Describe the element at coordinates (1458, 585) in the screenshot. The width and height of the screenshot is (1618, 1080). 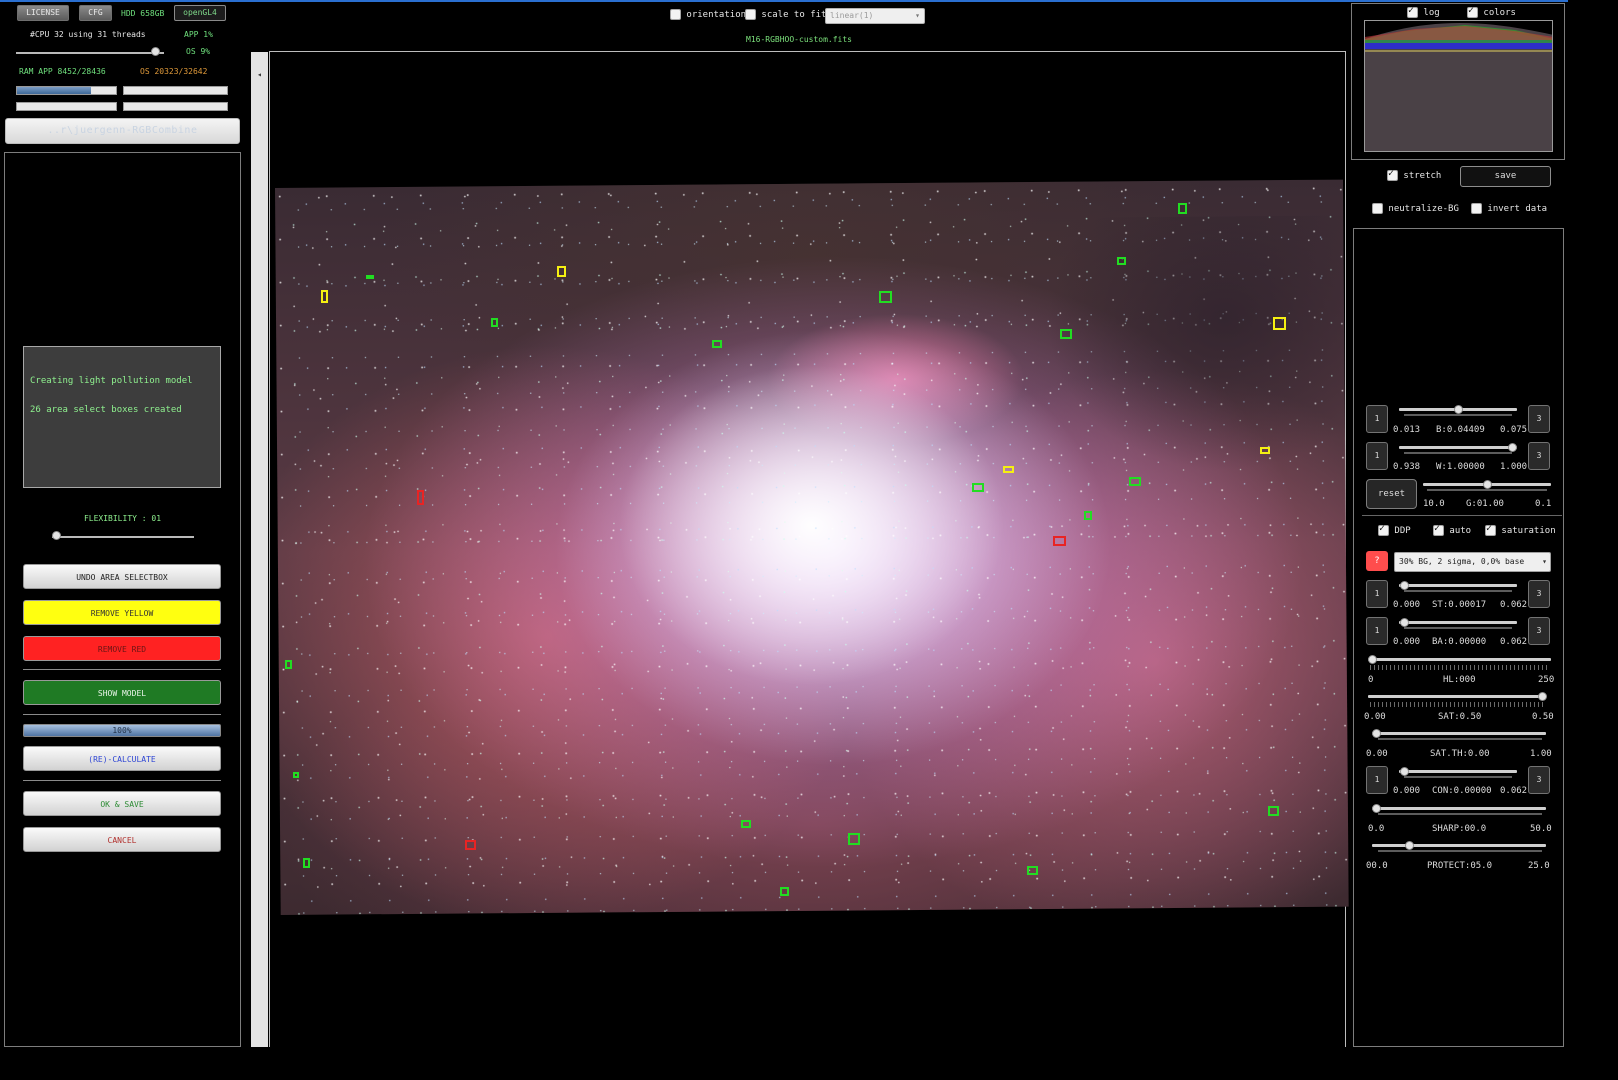
I see `st-slider` at that location.